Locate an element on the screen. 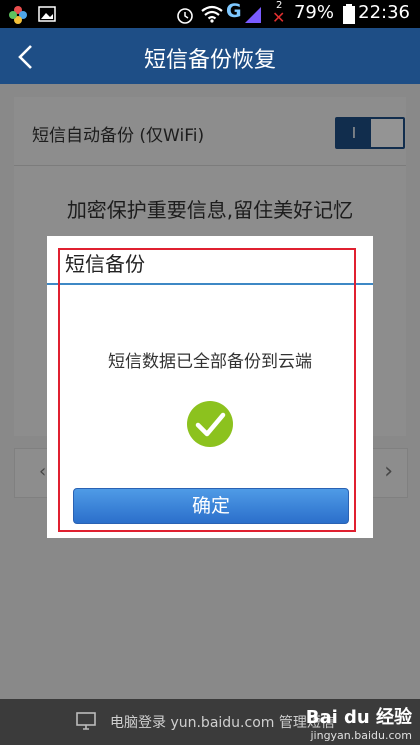 This screenshot has width=420, height=745. footer-text: 电脑登录 yun.baidu.com 管理短信 is located at coordinates (222, 723).